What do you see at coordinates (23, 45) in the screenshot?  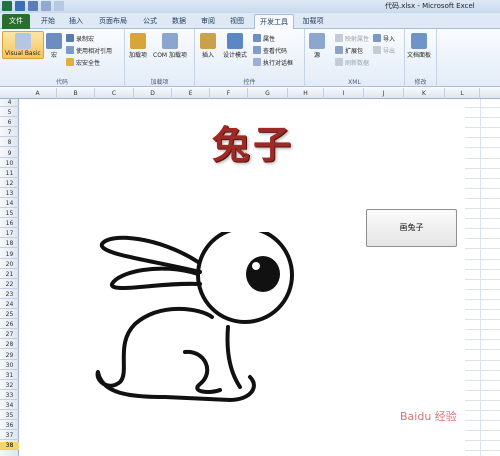 I see `visual-basic-button: Visual Basic` at bounding box center [23, 45].